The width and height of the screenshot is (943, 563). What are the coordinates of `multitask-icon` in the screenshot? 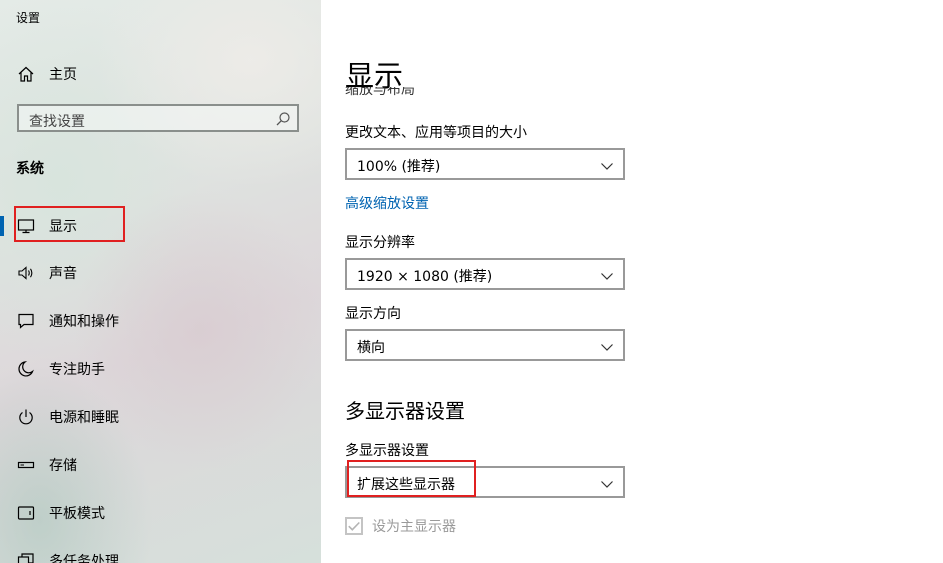 It's located at (26, 557).